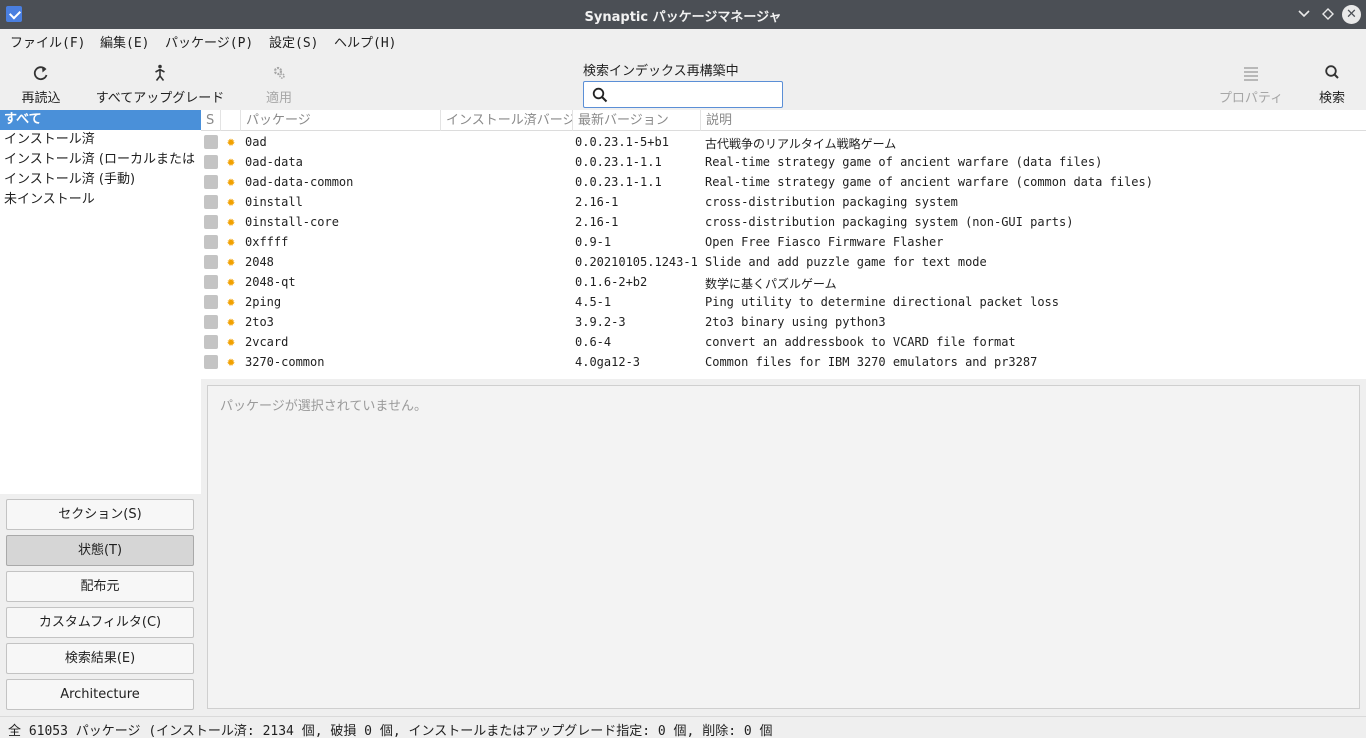 This screenshot has width=1366, height=738. I want to click on package-description: Open Free Fiasco Firmware Flasher, so click(824, 242).